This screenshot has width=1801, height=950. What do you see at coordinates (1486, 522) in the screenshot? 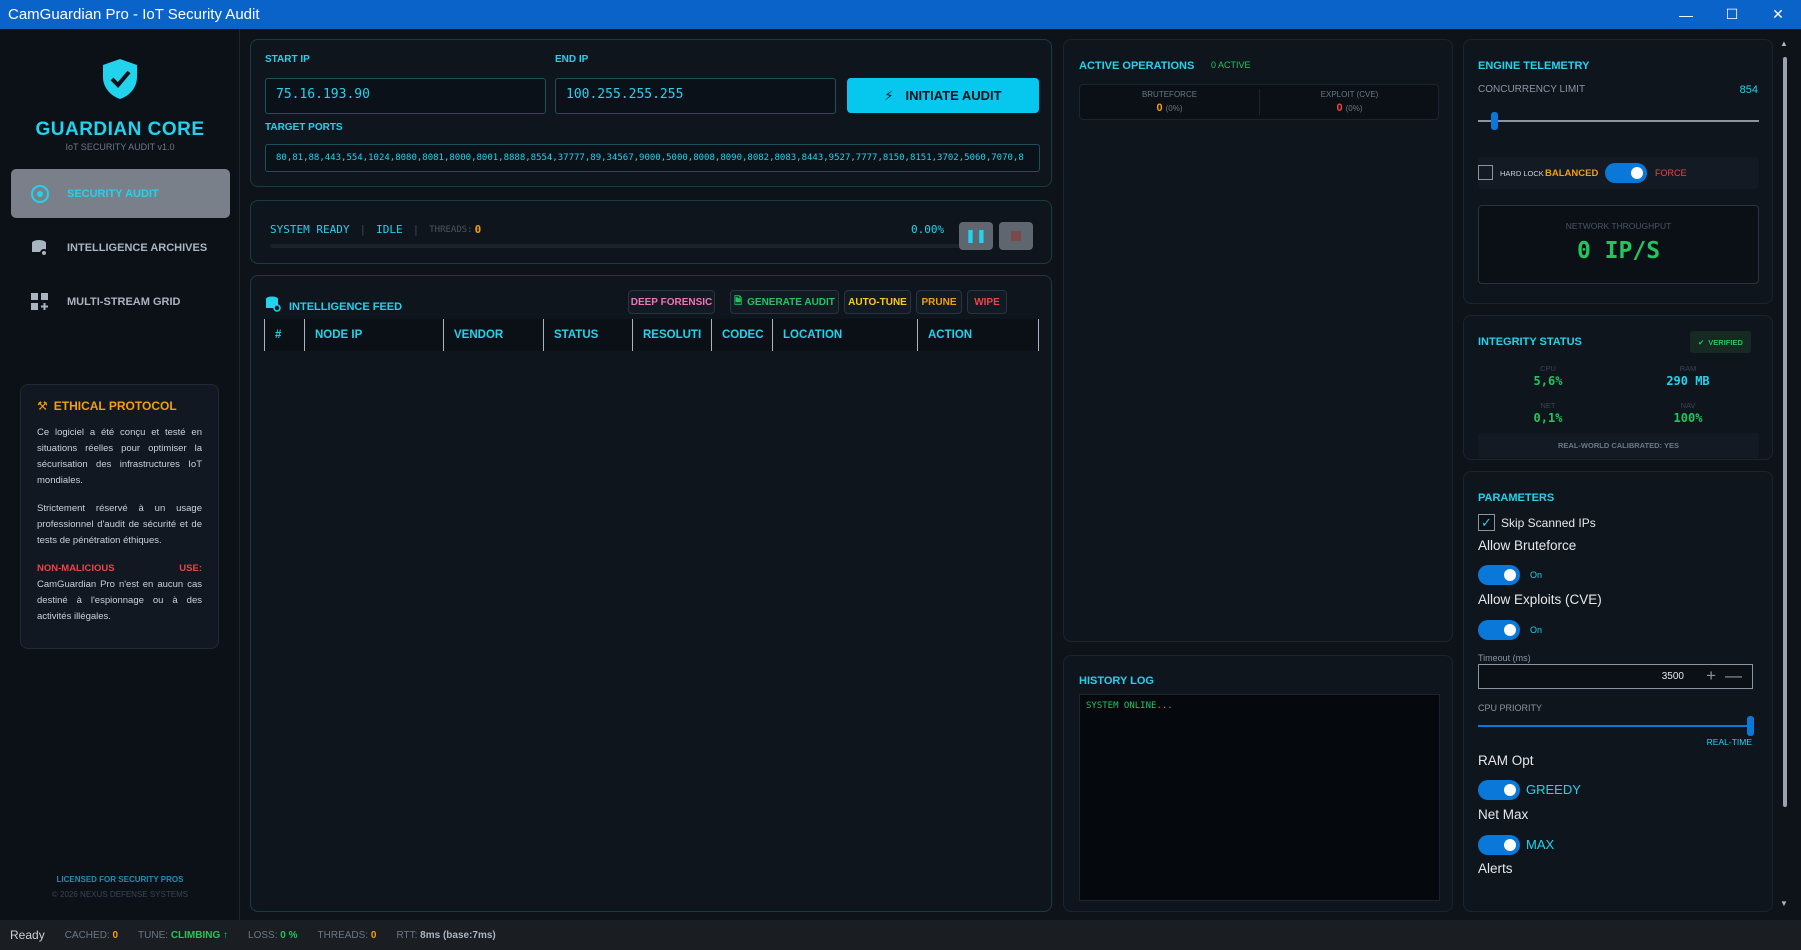
I see `skip-scanned-checkbox: ✓` at bounding box center [1486, 522].